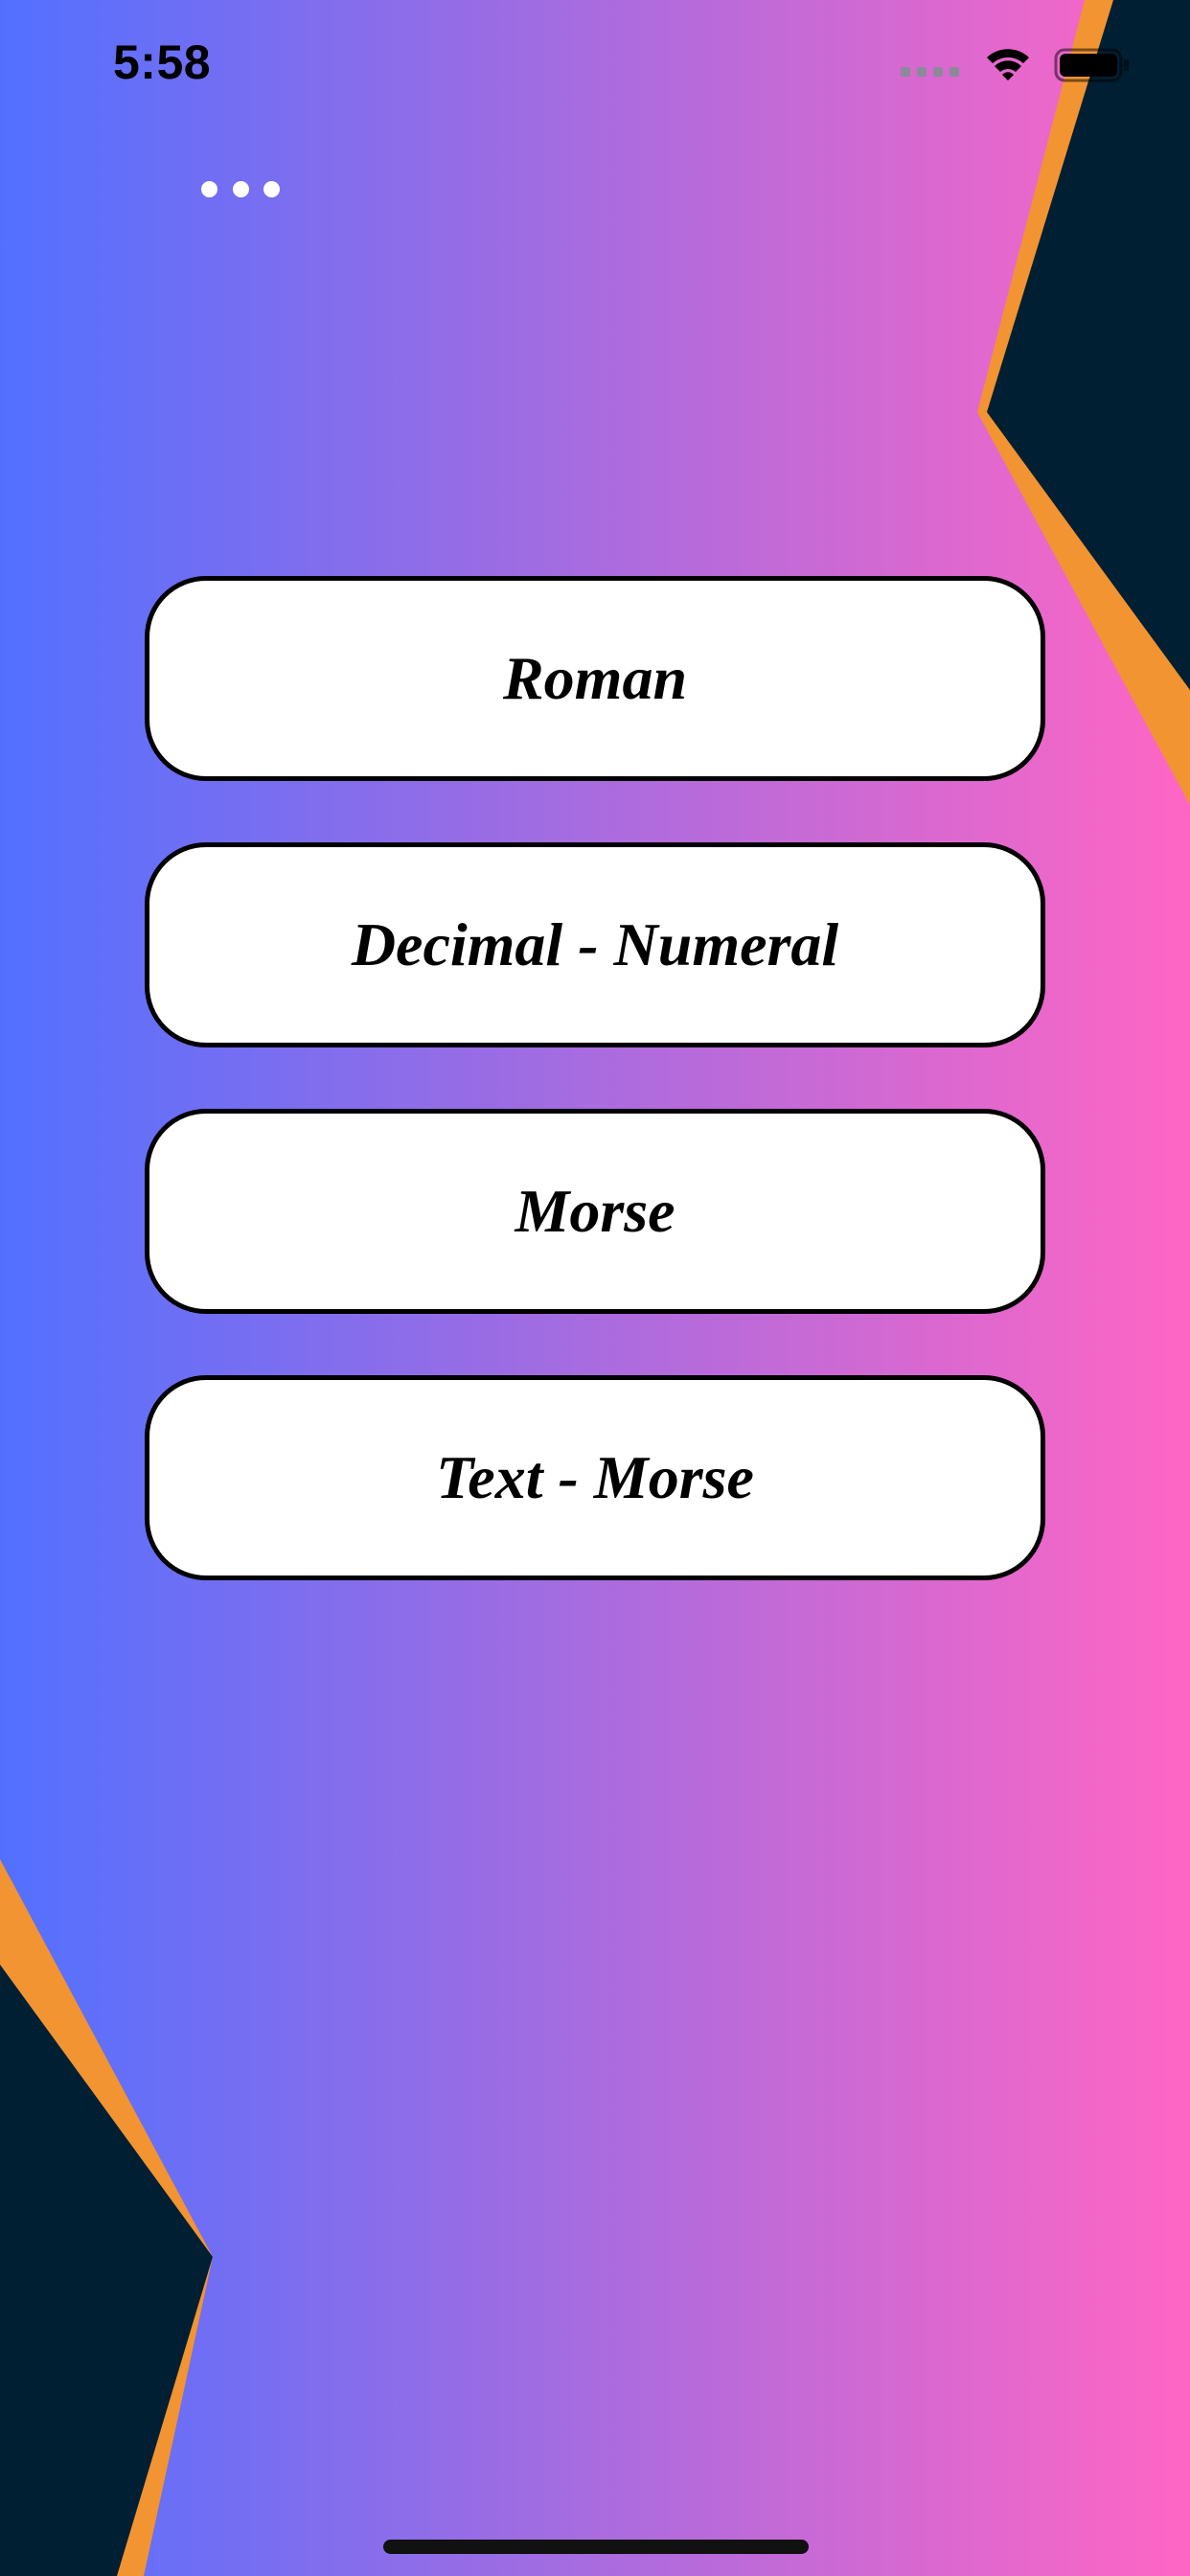  I want to click on wifi-icon, so click(1008, 65).